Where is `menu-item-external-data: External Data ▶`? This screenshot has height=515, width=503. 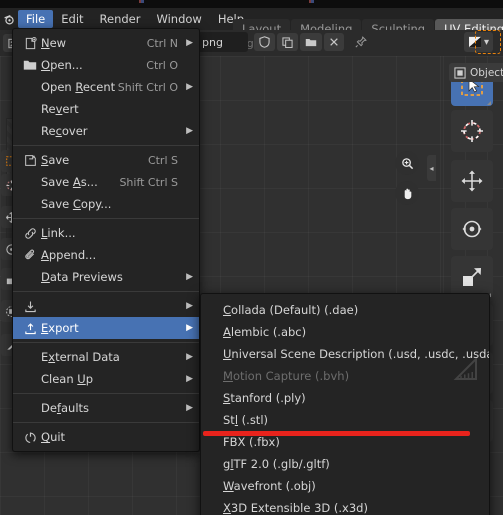 menu-item-external-data: External Data ▶ is located at coordinates (106, 357).